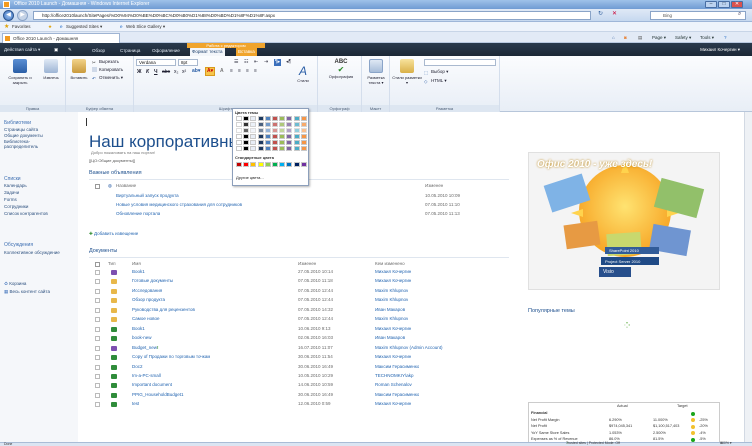 This screenshot has width=752, height=446. I want to click on doc-name: test, so click(135, 404).